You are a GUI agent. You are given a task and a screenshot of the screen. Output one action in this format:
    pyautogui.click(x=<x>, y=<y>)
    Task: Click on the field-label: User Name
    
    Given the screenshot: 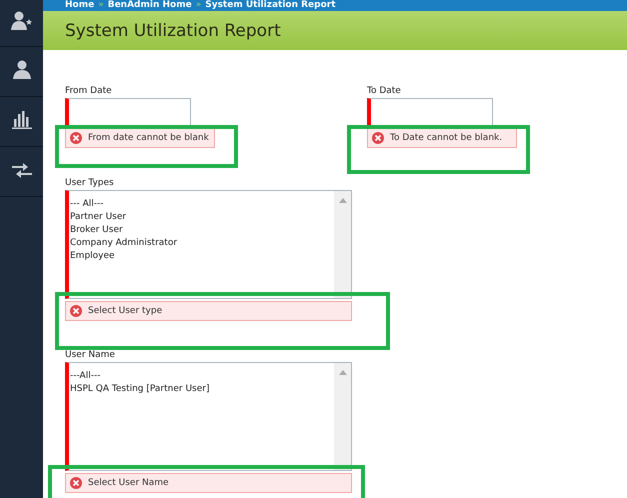 What is the action you would take?
    pyautogui.click(x=90, y=355)
    